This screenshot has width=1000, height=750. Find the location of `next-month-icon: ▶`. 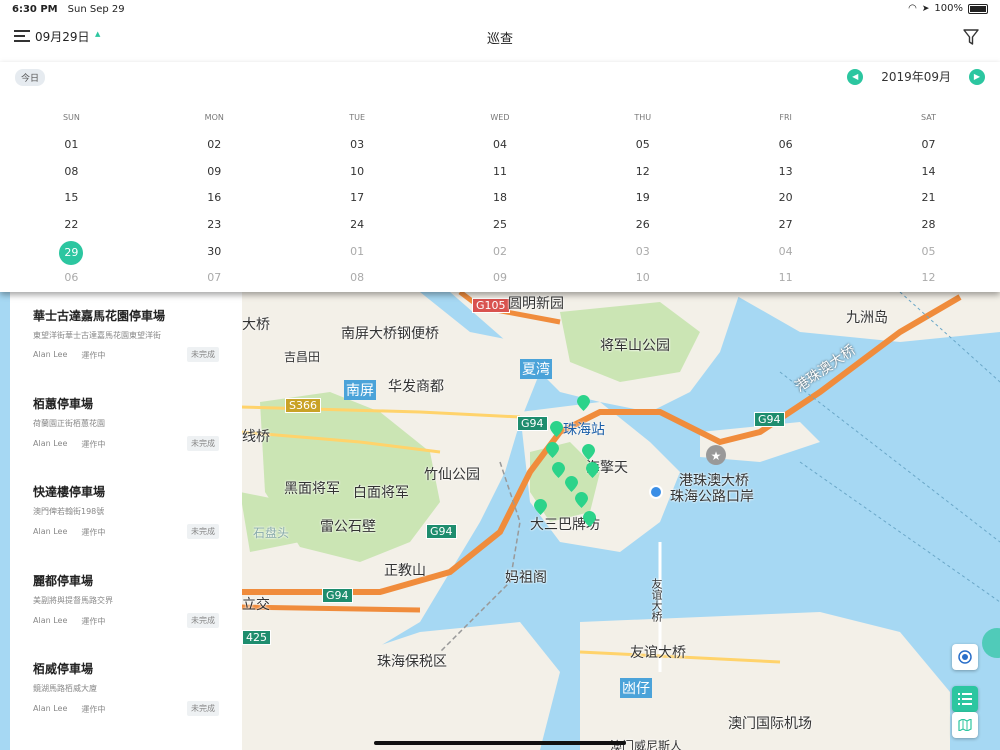

next-month-icon: ▶ is located at coordinates (977, 76).